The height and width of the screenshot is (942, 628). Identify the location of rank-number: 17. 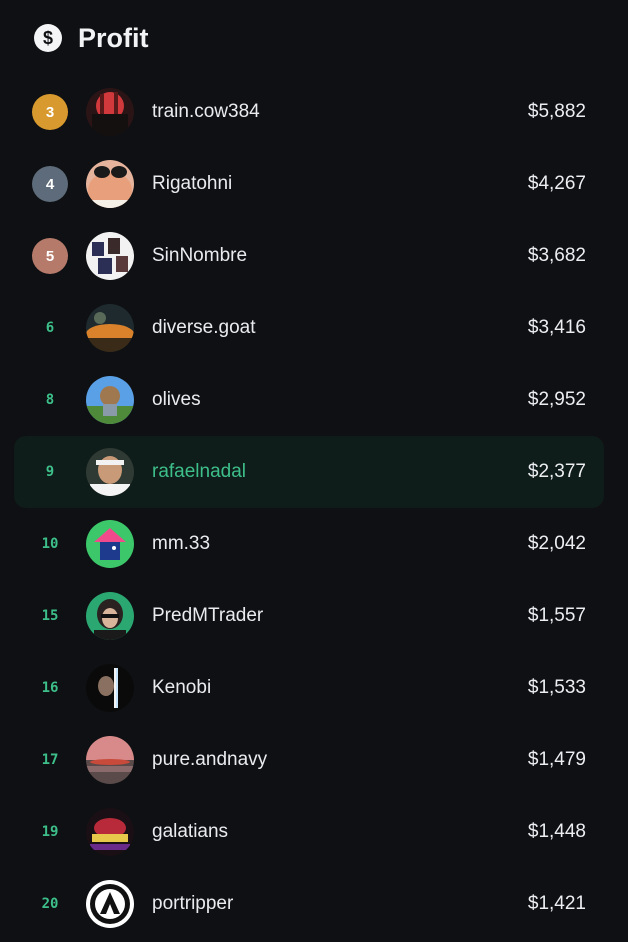
(50, 760).